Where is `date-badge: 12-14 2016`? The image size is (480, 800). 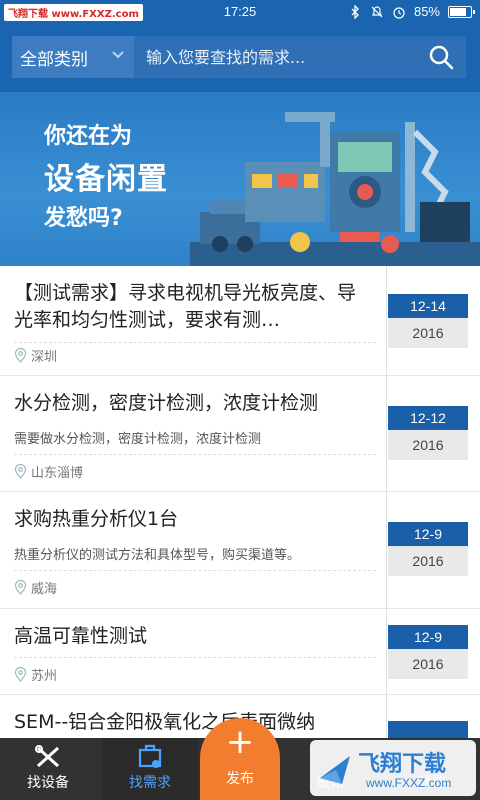 date-badge: 12-14 2016 is located at coordinates (428, 321).